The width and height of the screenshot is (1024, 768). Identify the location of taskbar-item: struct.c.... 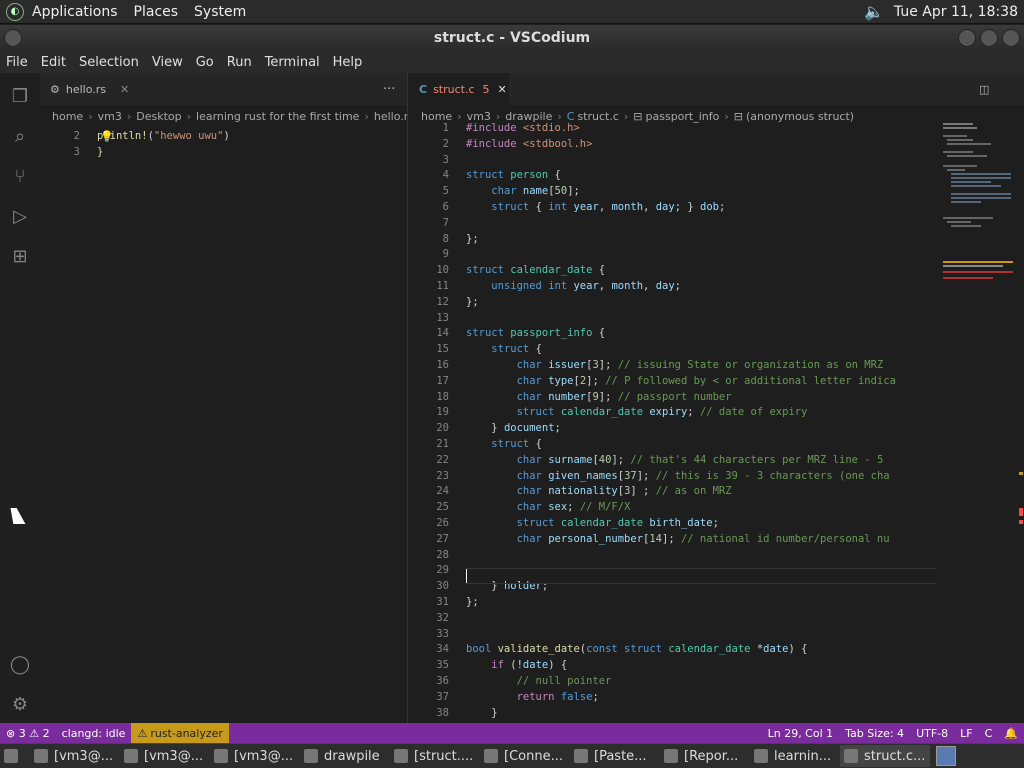
(885, 756).